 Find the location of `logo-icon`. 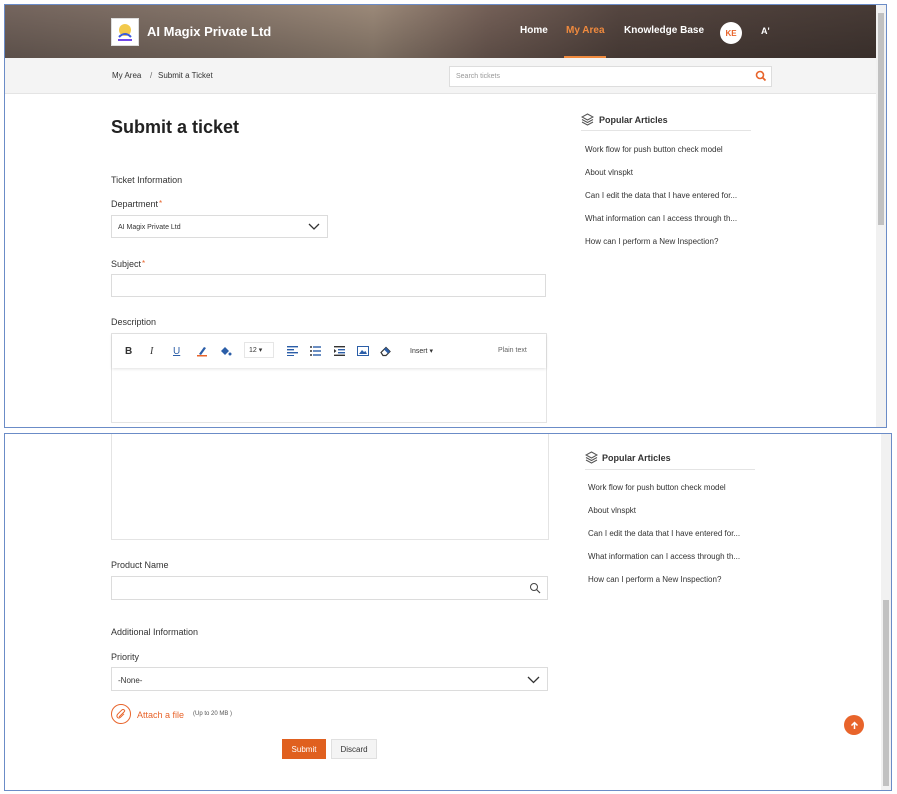

logo-icon is located at coordinates (125, 32).